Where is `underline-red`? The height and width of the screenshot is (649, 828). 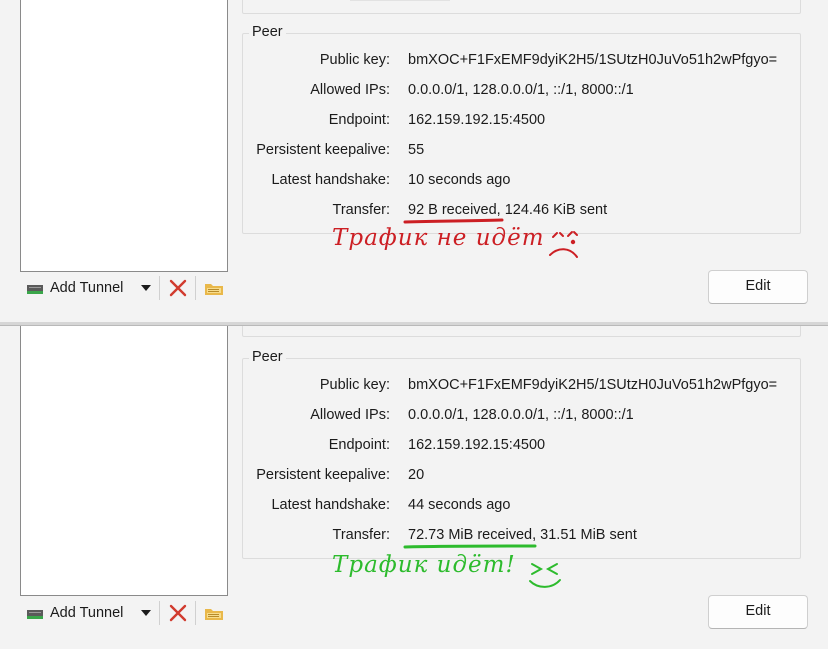
underline-red is located at coordinates (453, 221).